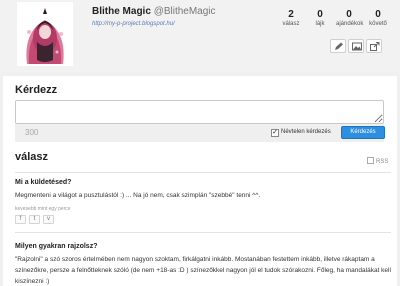  What do you see at coordinates (184, 11) in the screenshot?
I see `profile-handle: @BlitheMagic` at bounding box center [184, 11].